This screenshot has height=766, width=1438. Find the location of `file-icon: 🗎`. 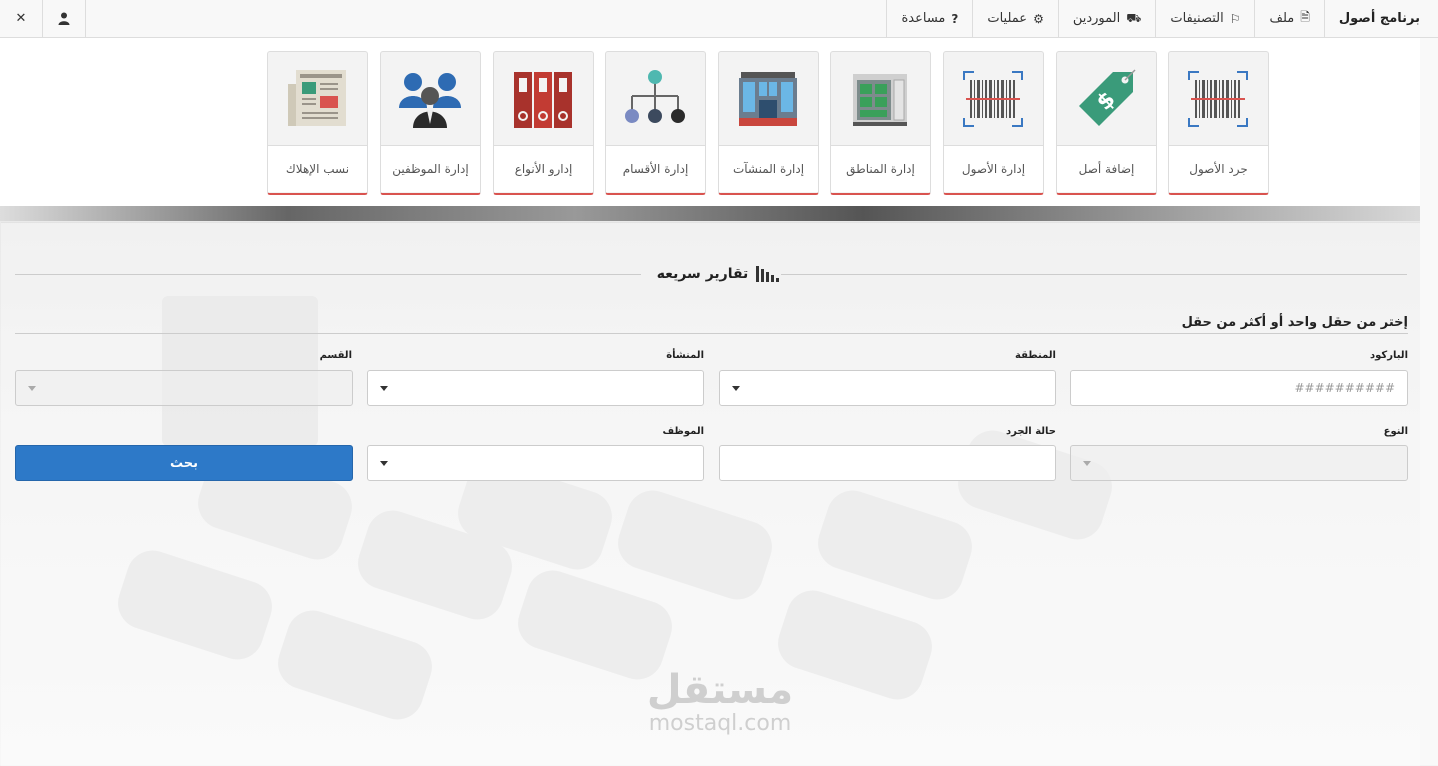

file-icon: 🗎 is located at coordinates (1305, 17).